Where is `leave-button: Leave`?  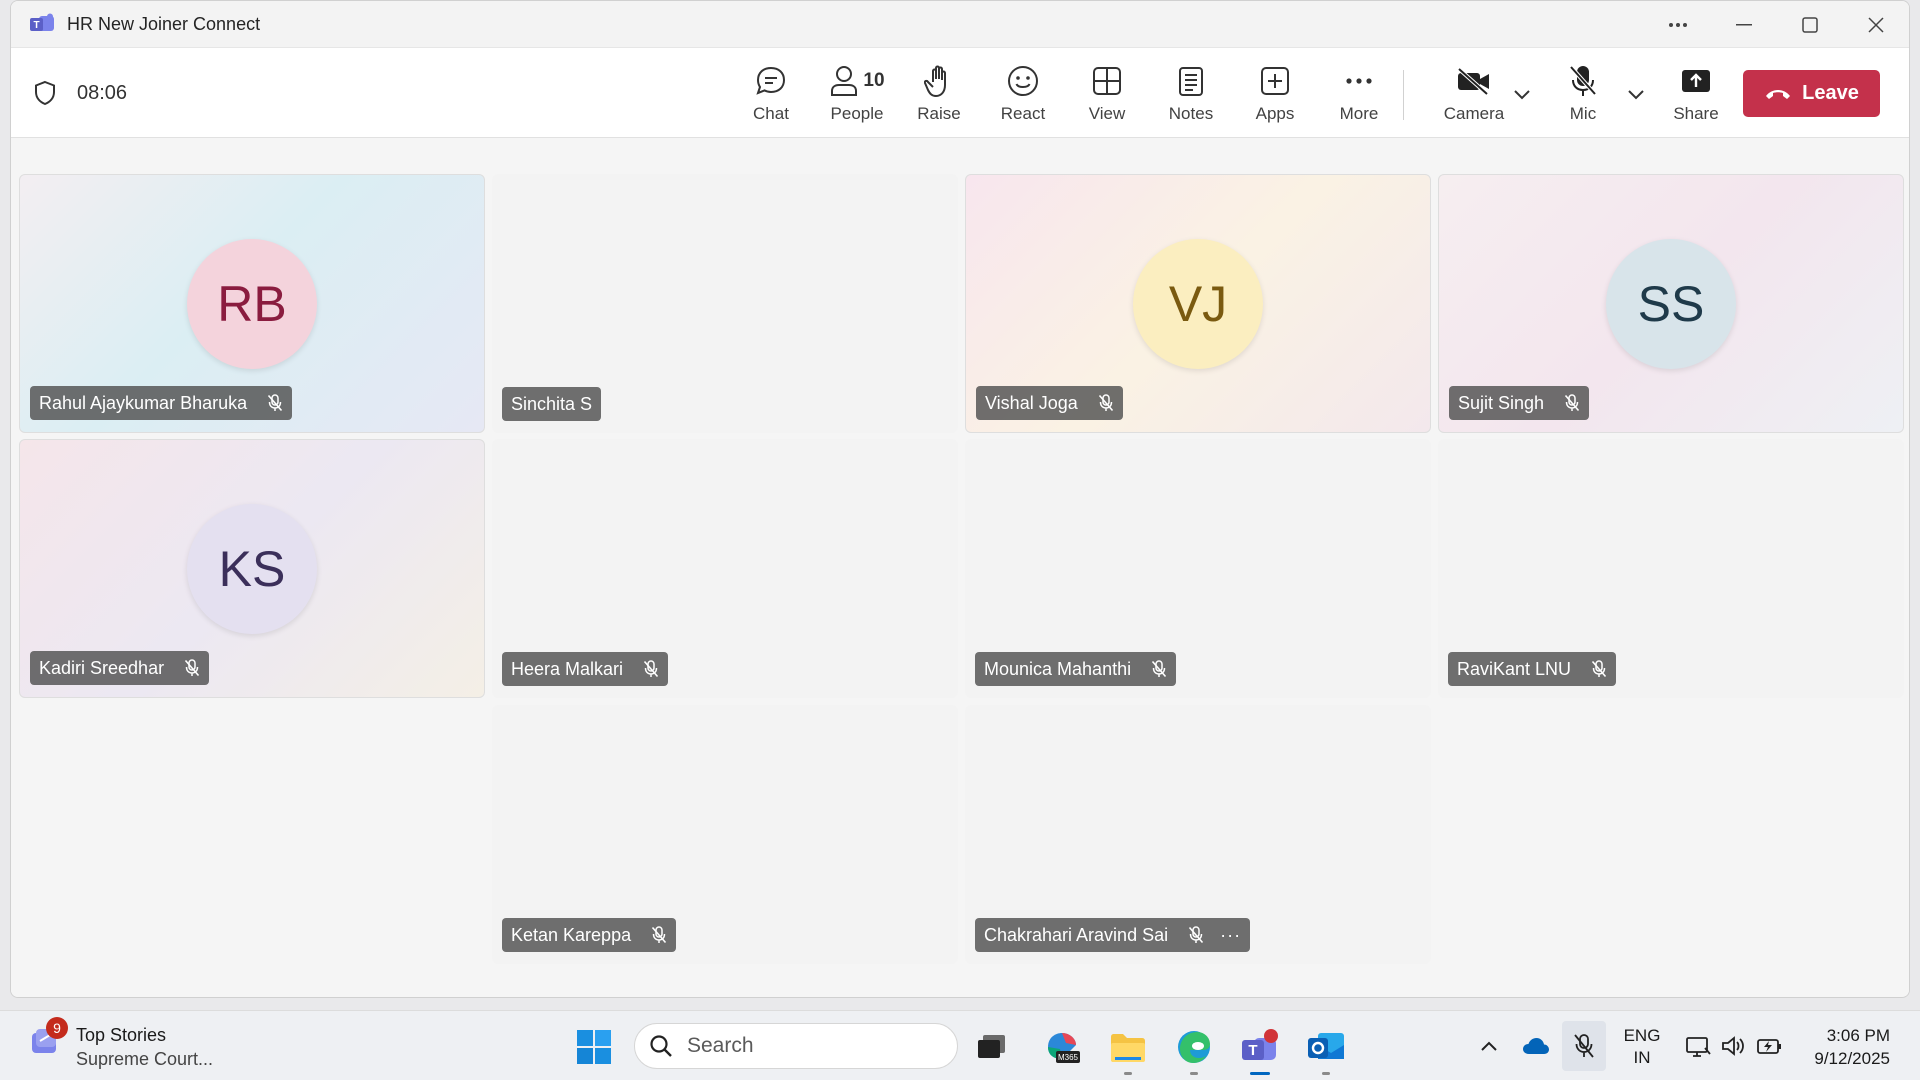
leave-button: Leave is located at coordinates (1811, 93).